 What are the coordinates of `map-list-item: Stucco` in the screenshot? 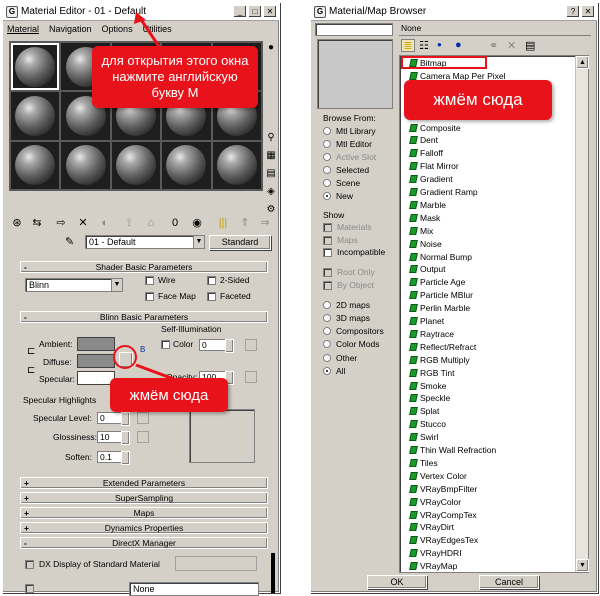 It's located at (427, 424).